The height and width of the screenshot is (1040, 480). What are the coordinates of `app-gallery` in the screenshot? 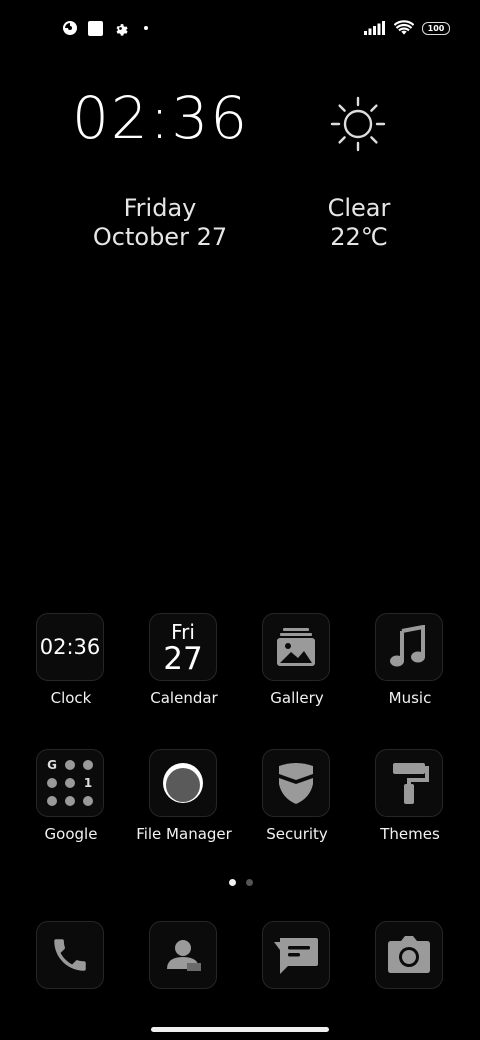 It's located at (296, 647).